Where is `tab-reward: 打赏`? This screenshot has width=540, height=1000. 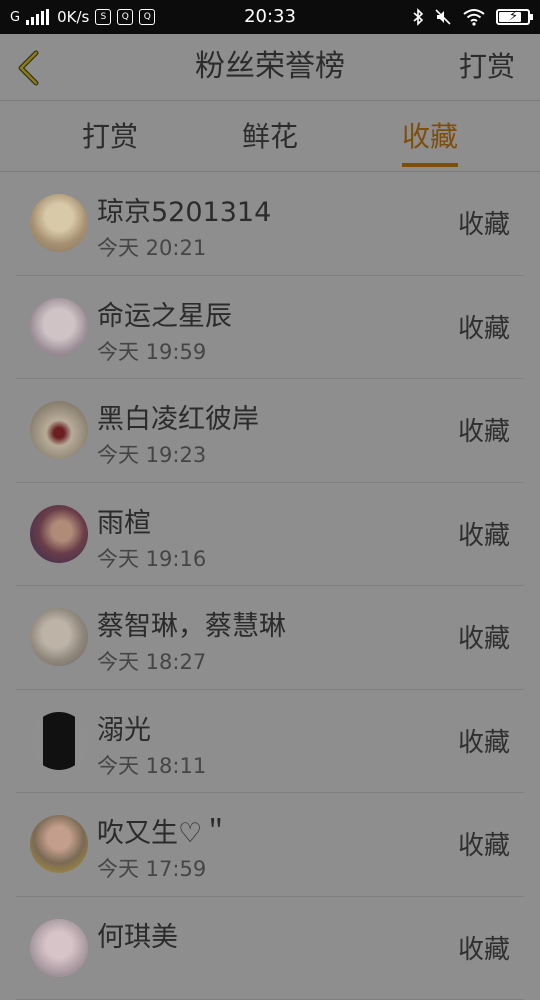
tab-reward: 打赏 is located at coordinates (110, 136).